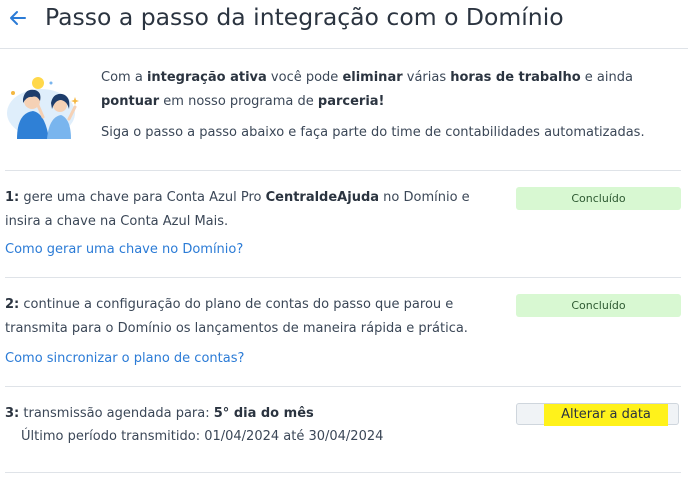 This screenshot has height=477, width=688. Describe the element at coordinates (43, 108) in the screenshot. I see `people-illustration-icon` at that location.